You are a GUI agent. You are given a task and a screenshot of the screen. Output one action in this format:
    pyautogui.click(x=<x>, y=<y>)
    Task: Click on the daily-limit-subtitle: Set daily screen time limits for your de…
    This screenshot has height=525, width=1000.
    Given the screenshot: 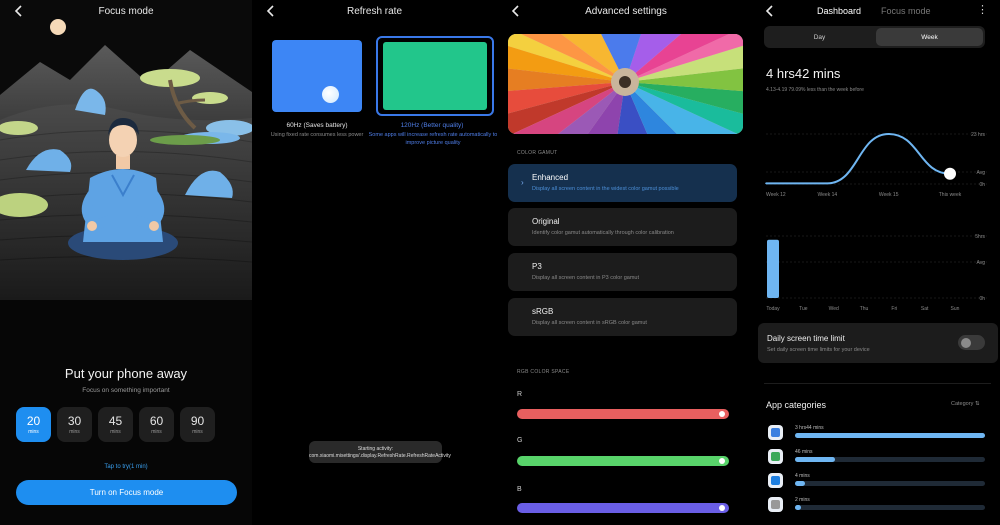 What is the action you would take?
    pyautogui.click(x=818, y=350)
    